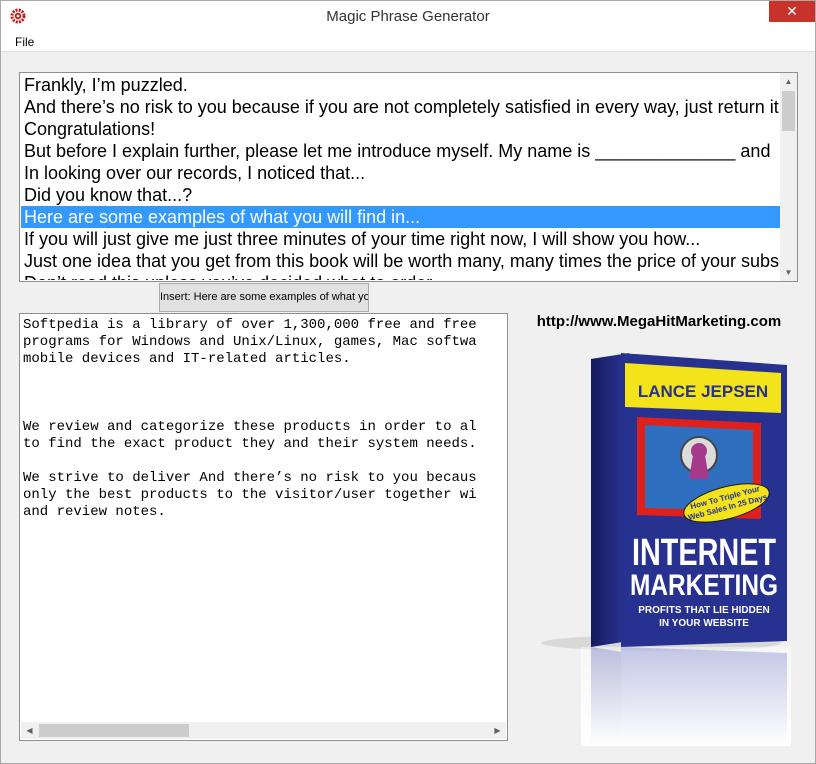  What do you see at coordinates (24, 42) in the screenshot?
I see `menu-file: File` at bounding box center [24, 42].